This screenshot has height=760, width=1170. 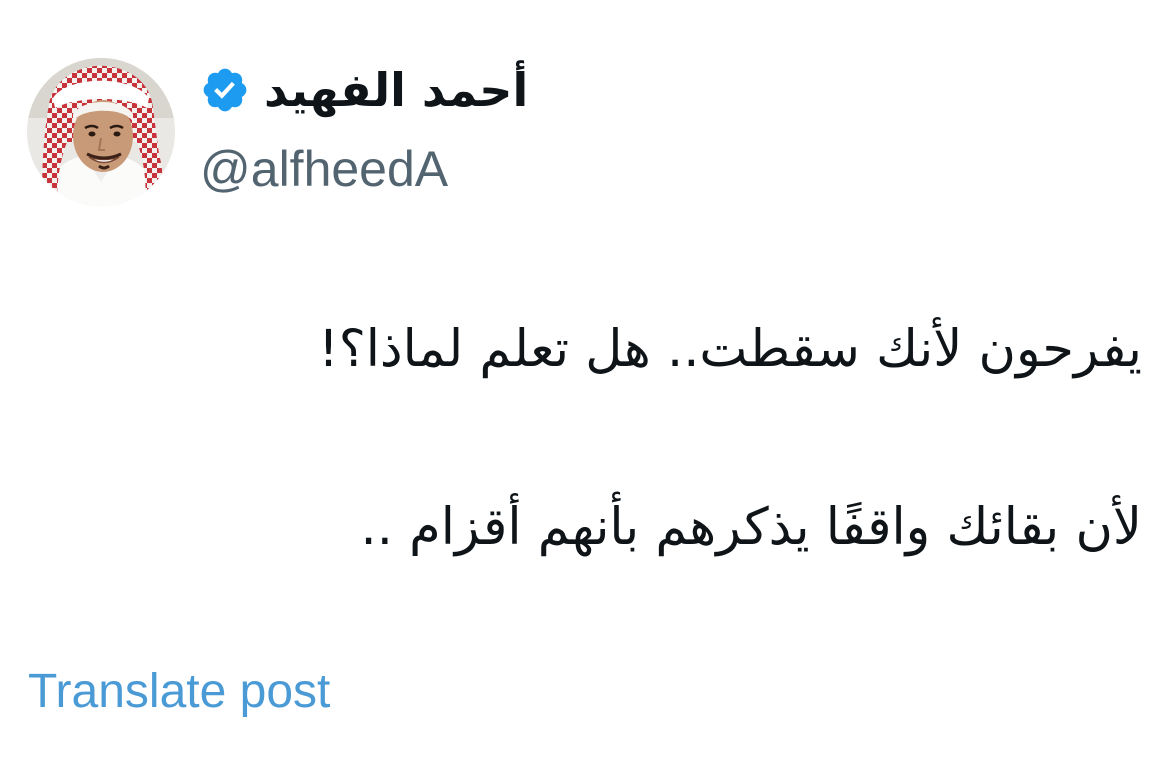 I want to click on verified-badge-icon, so click(x=225, y=90).